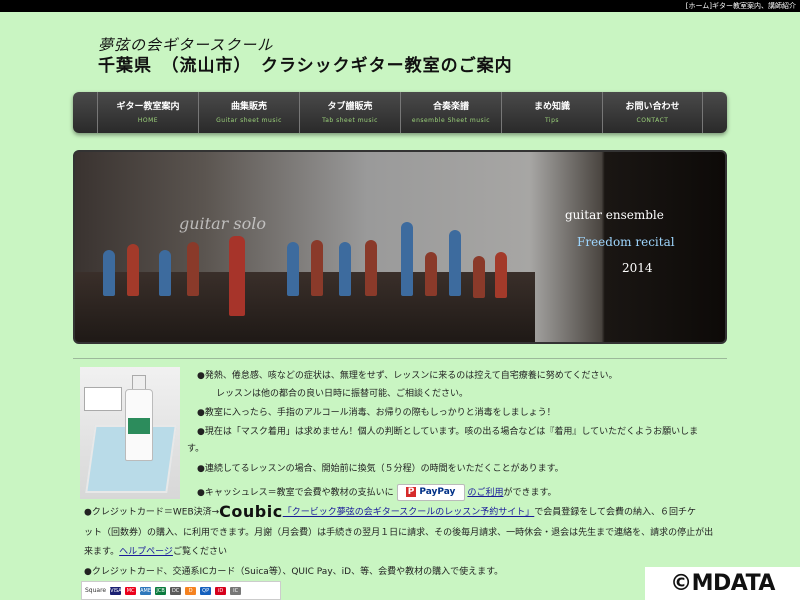 Image resolution: width=800 pixels, height=600 pixels. Describe the element at coordinates (206, 590) in the screenshot. I see `quicpay-icon: QP` at that location.